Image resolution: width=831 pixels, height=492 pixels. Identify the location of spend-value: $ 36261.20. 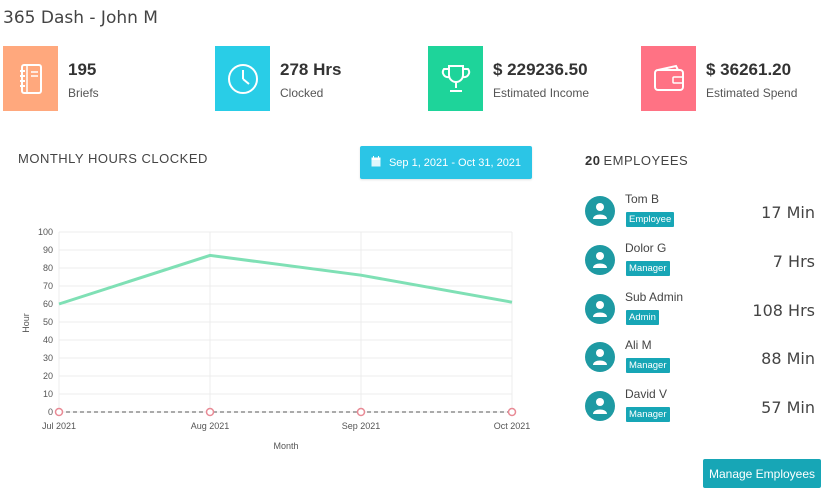
(749, 69).